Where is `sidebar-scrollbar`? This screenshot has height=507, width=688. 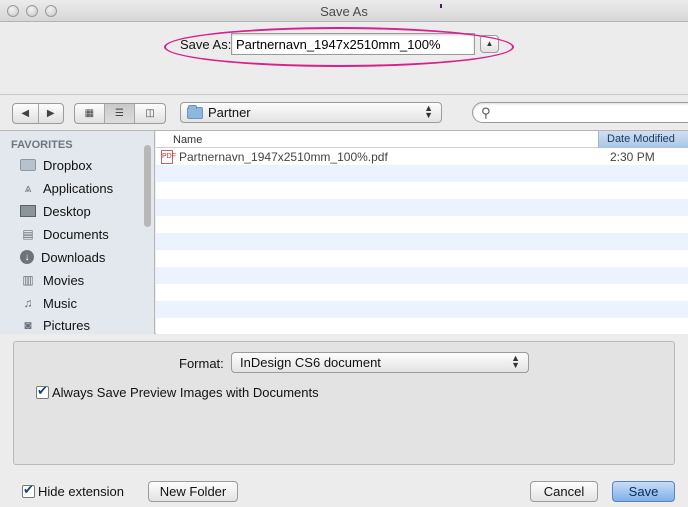 sidebar-scrollbar is located at coordinates (147, 186).